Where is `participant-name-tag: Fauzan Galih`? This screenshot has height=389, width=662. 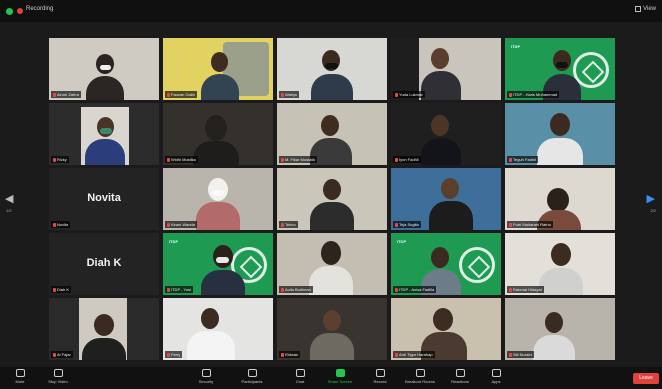 participant-name-tag: Fauzan Galih is located at coordinates (181, 94).